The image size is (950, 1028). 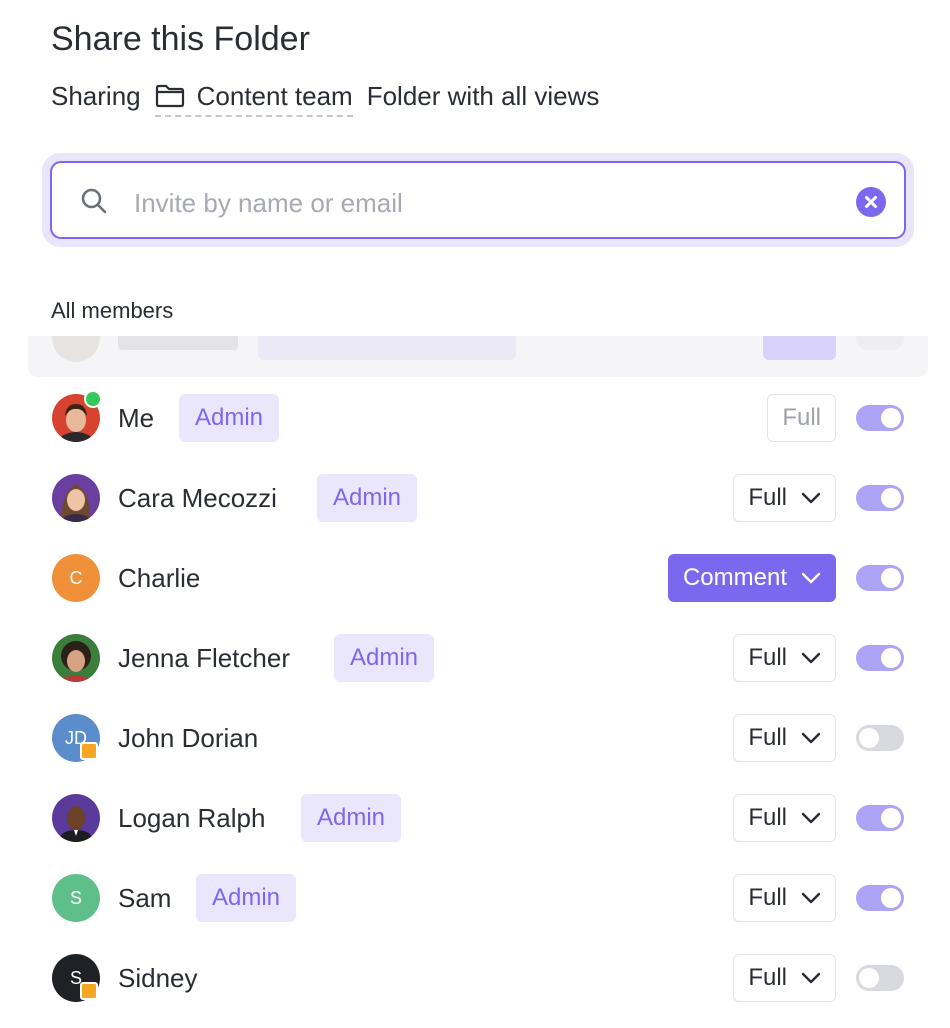 I want to click on member-name: Sidney, so click(x=158, y=978).